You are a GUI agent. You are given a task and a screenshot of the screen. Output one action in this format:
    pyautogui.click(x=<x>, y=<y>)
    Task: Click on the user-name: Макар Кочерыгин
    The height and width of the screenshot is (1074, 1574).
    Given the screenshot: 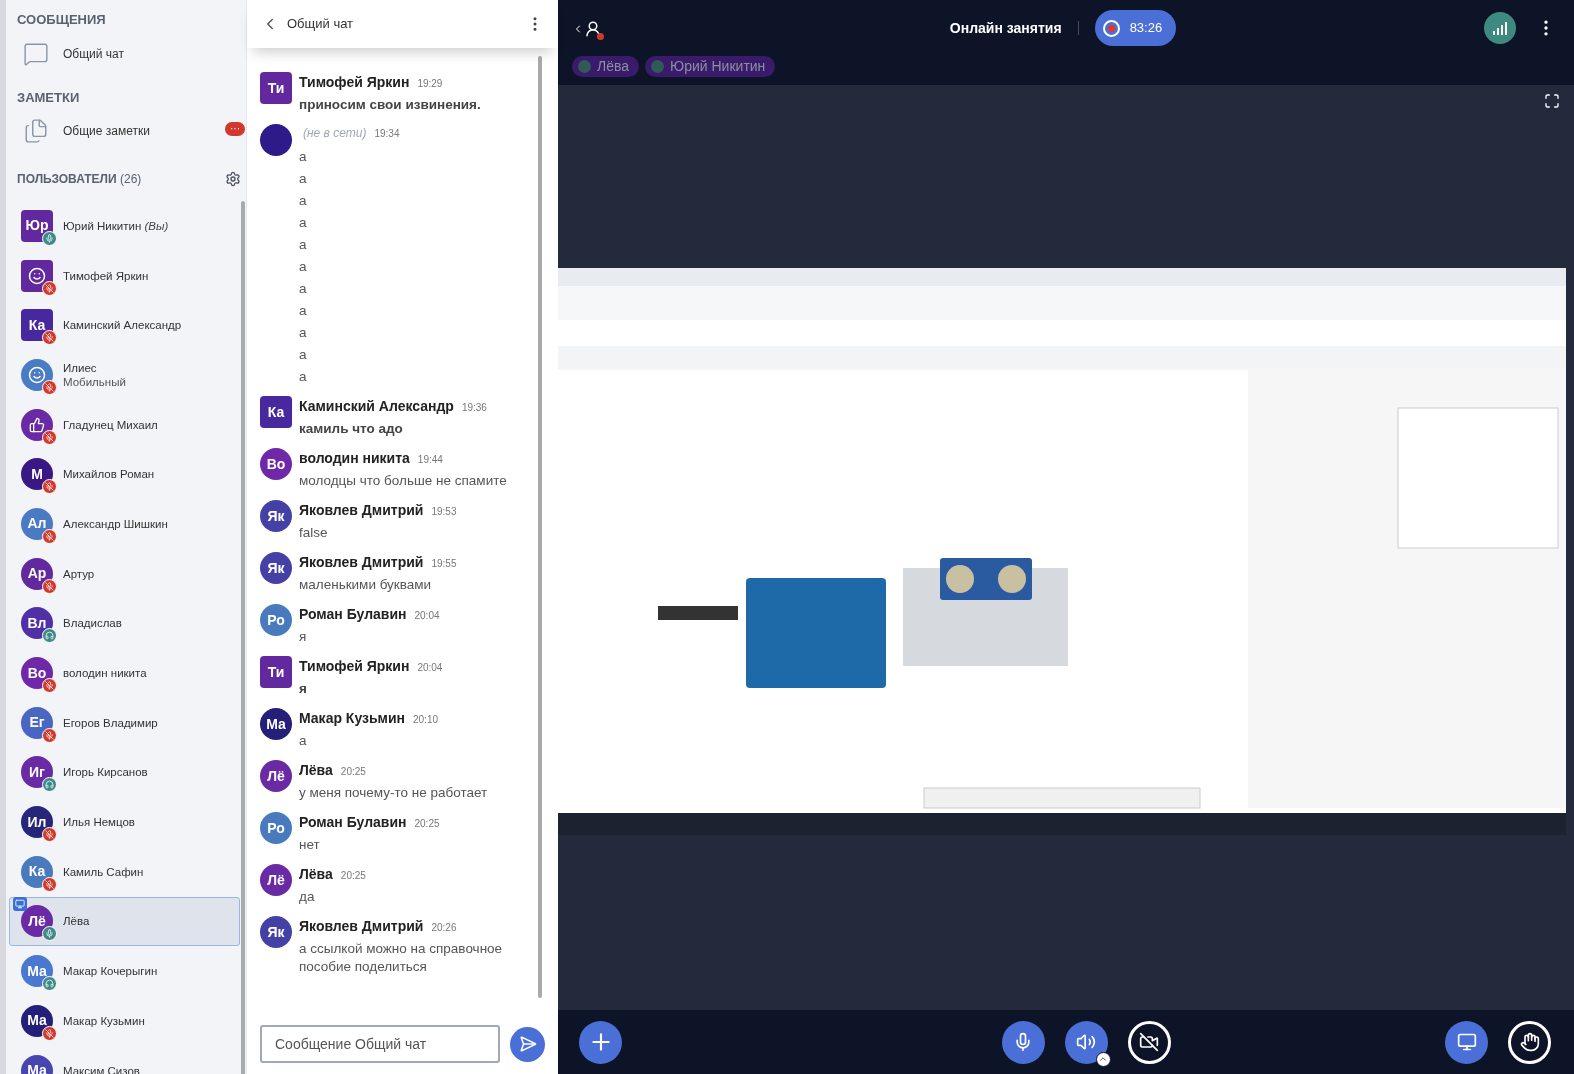 What is the action you would take?
    pyautogui.click(x=110, y=971)
    